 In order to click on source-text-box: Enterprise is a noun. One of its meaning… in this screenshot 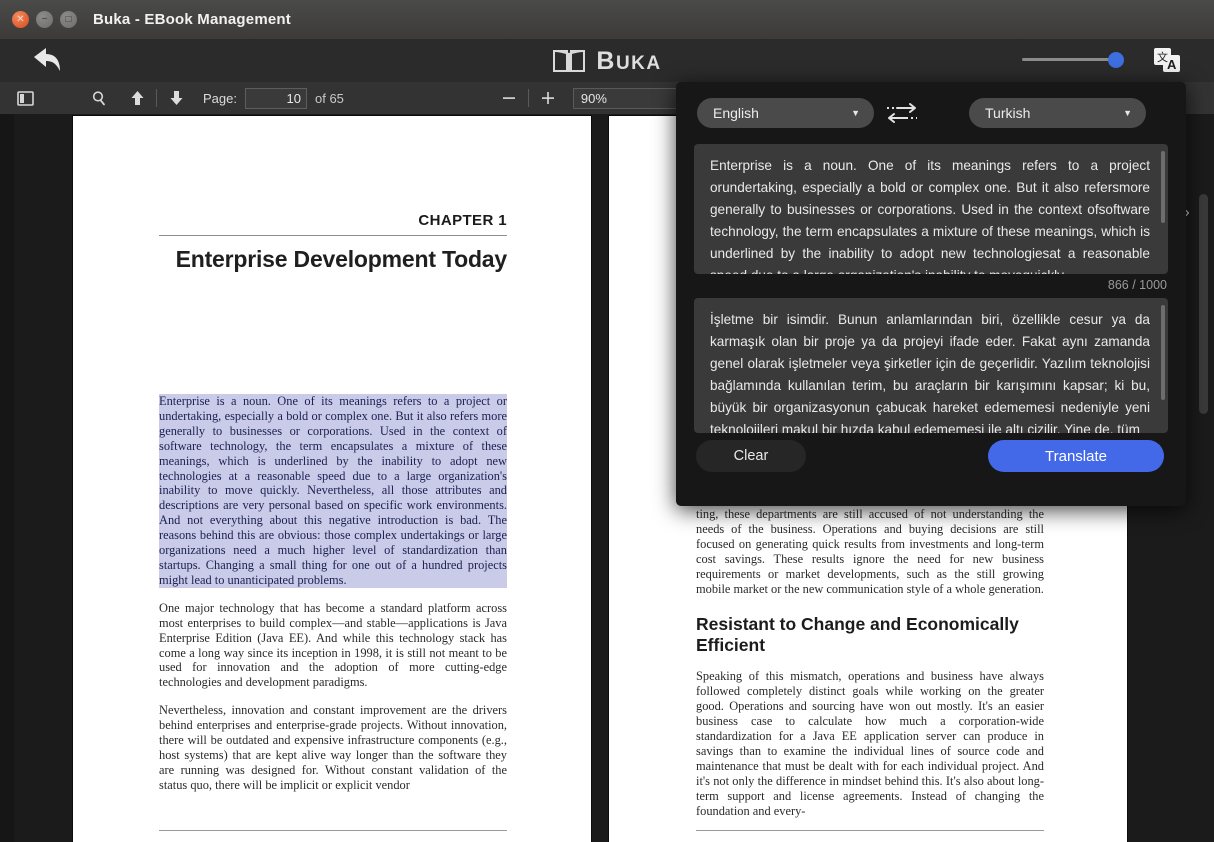, I will do `click(931, 209)`.